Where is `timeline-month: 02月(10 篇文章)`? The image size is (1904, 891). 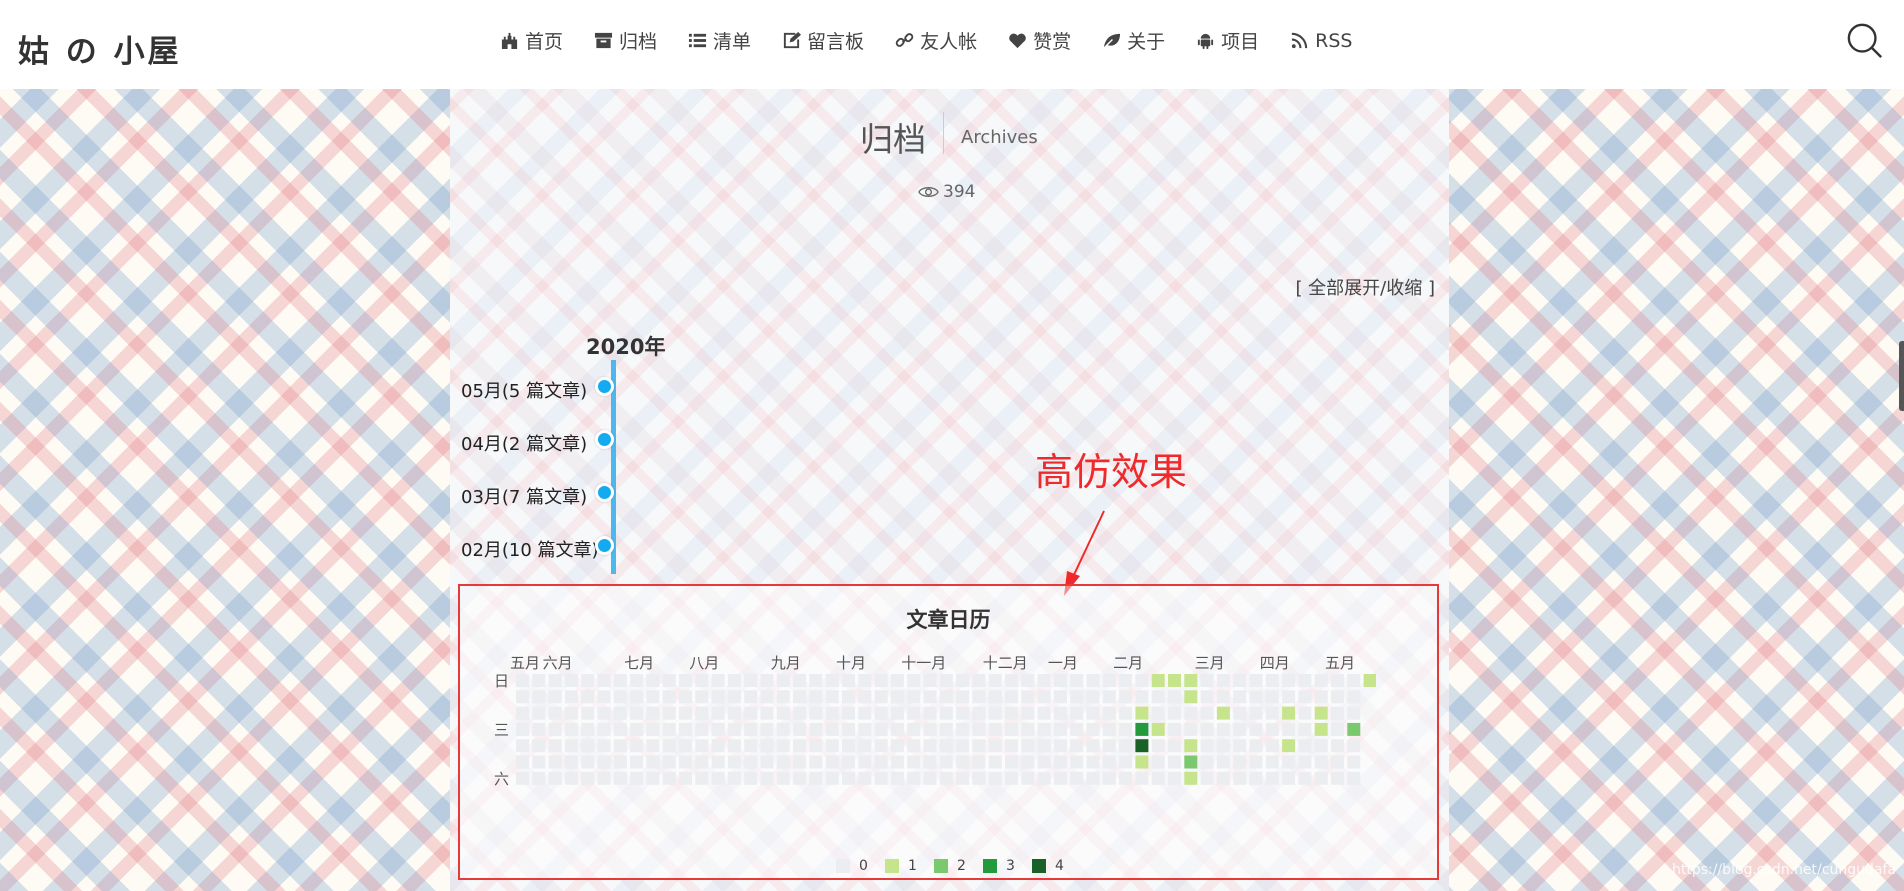 timeline-month: 02月(10 篇文章) is located at coordinates (530, 549).